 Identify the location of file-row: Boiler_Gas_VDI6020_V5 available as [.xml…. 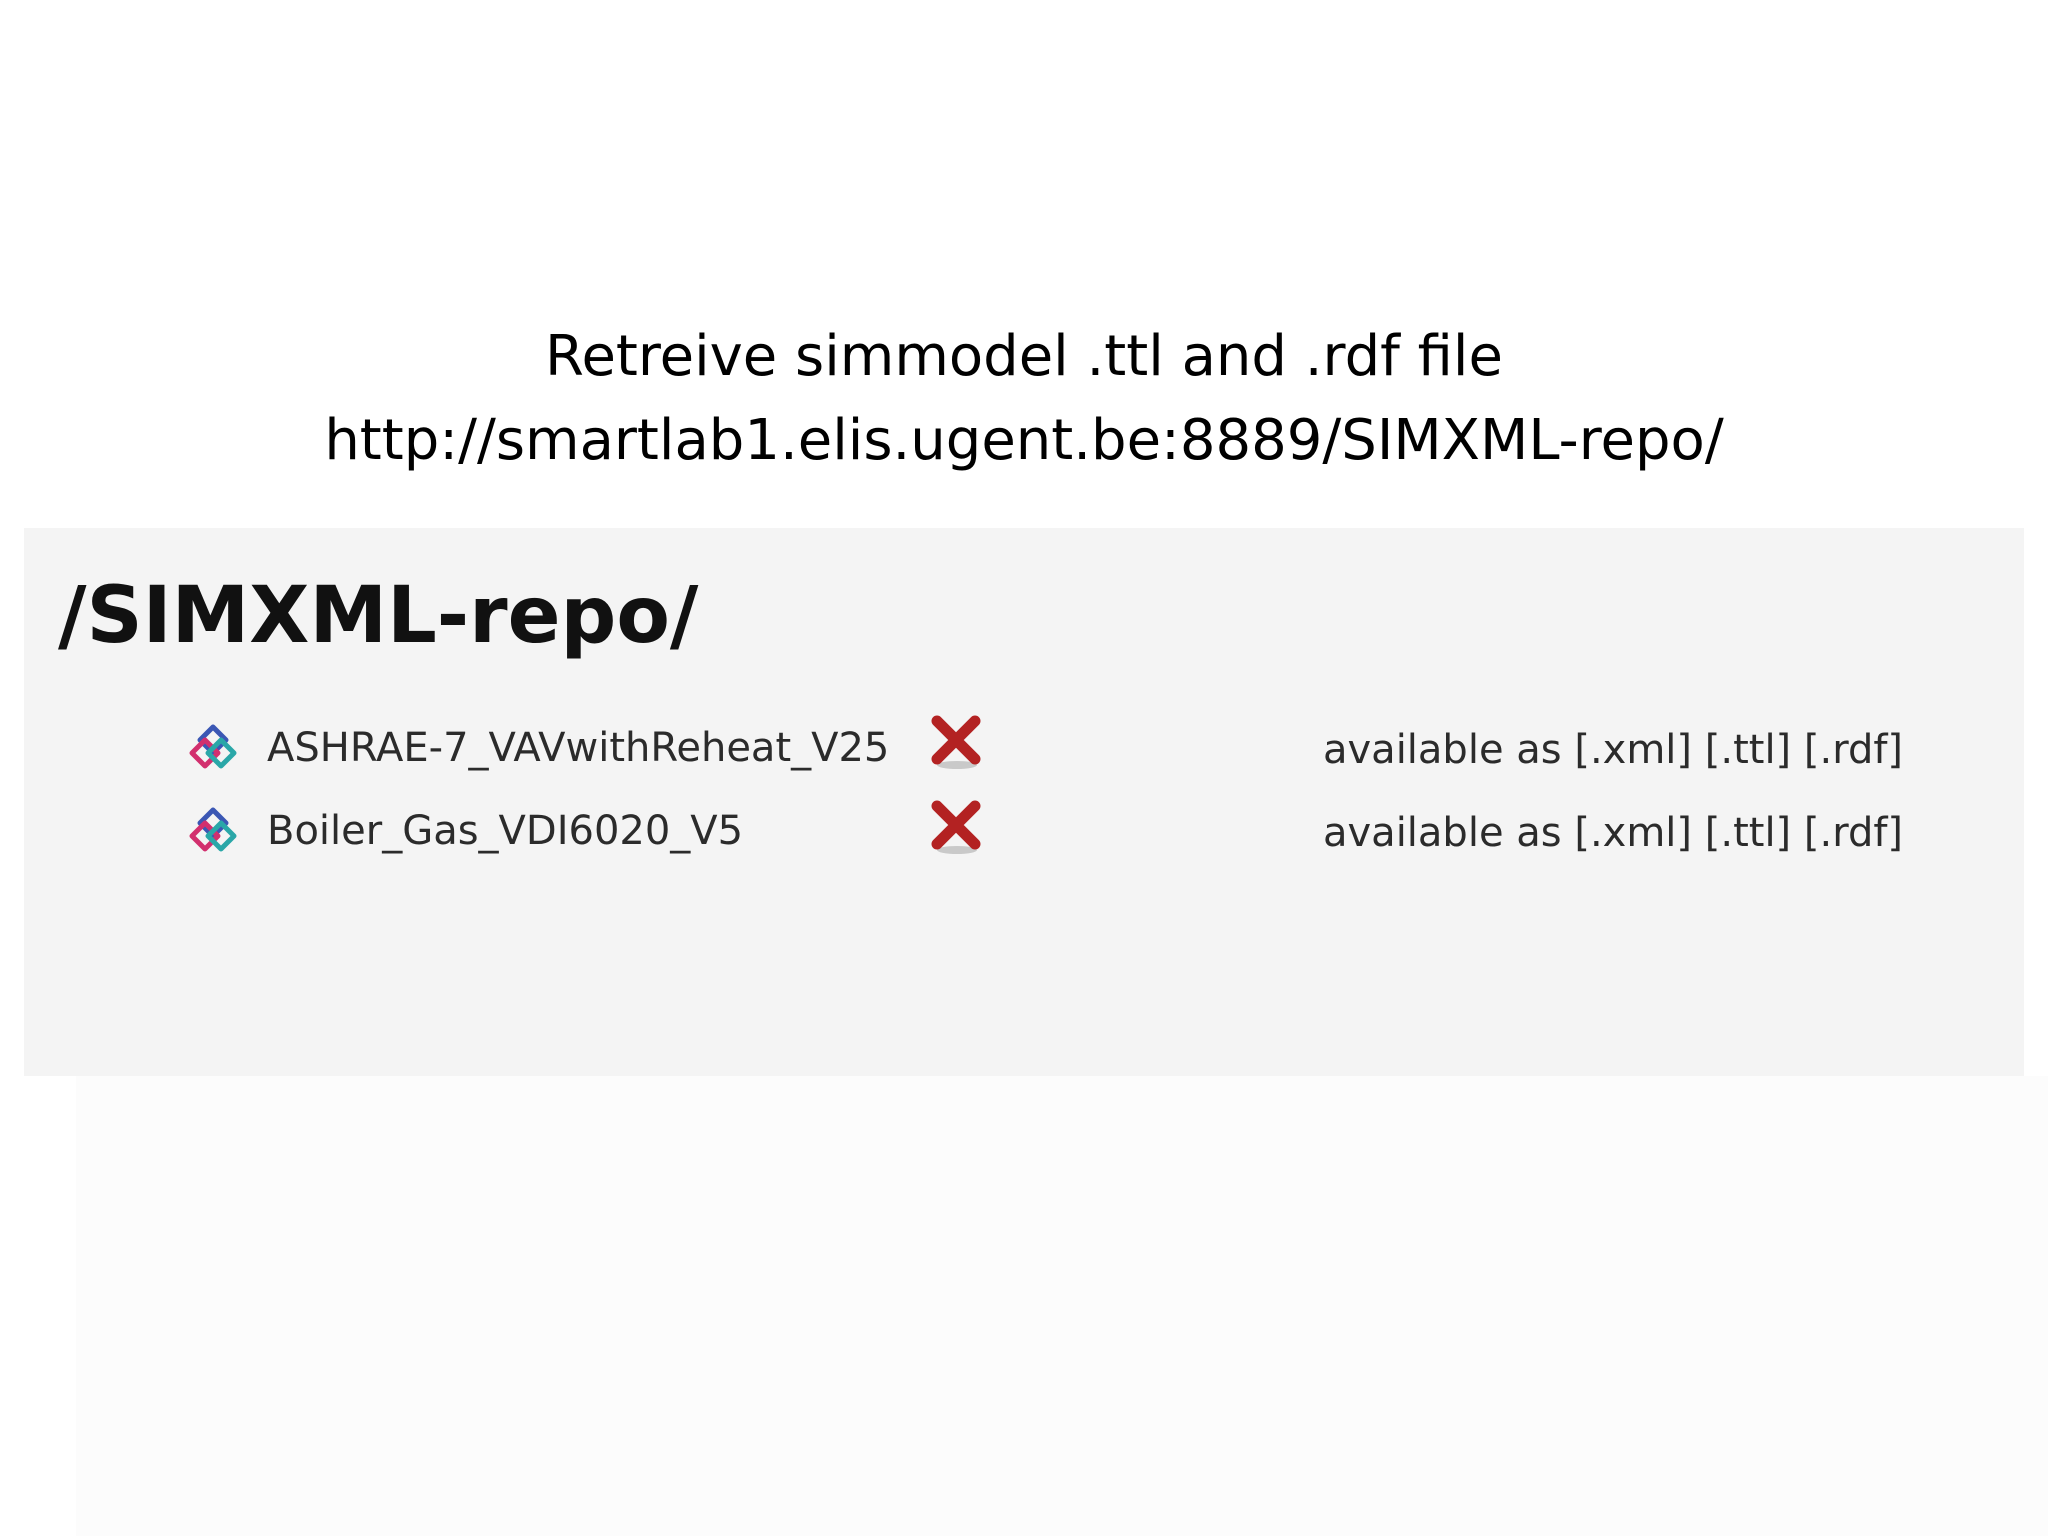
(1024, 831).